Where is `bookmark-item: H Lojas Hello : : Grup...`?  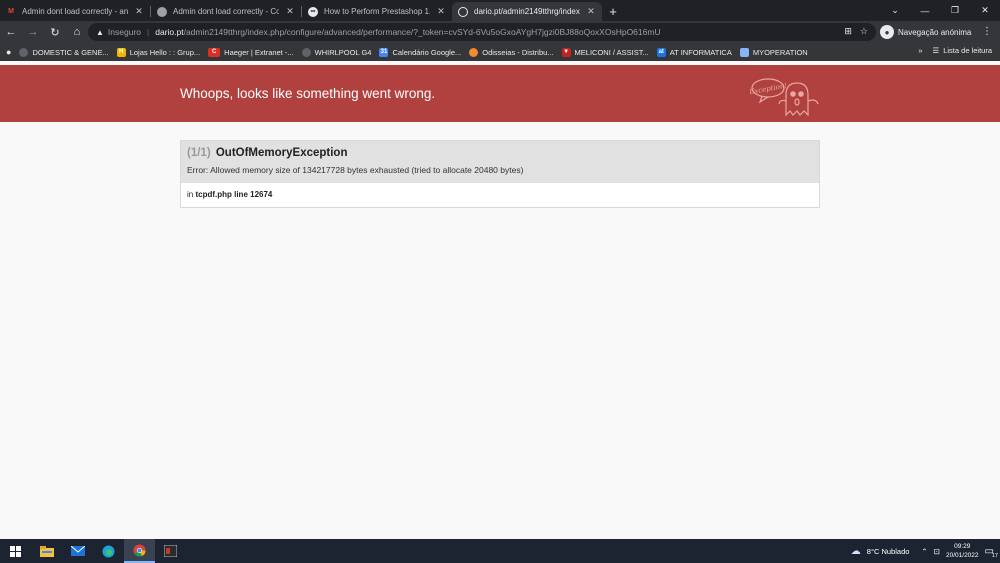
bookmark-item: H Lojas Hello : : Grup... is located at coordinates (158, 52).